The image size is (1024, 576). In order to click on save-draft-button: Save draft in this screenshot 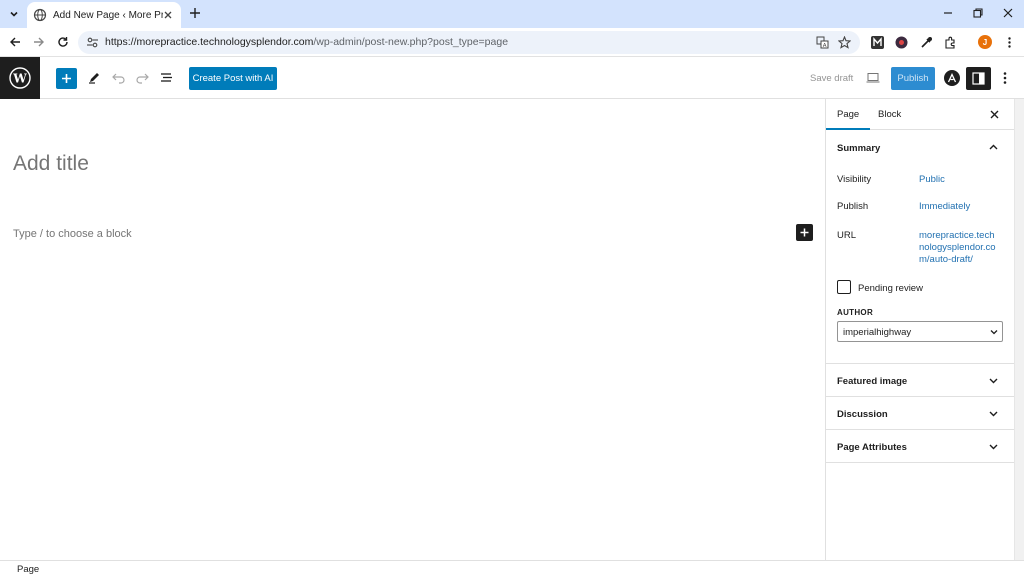, I will do `click(831, 78)`.